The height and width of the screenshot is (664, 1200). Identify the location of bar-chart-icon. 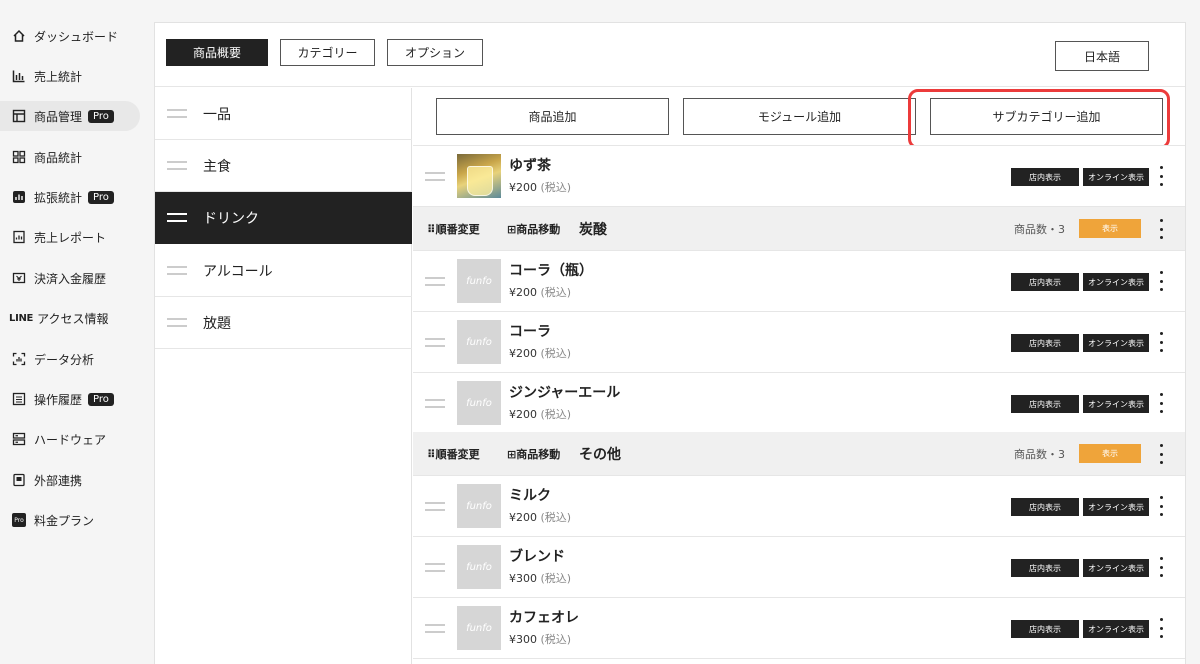
(19, 76).